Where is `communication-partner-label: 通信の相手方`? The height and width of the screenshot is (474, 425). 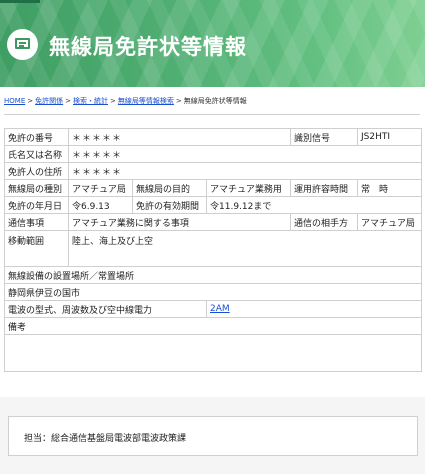 communication-partner-label: 通信の相手方 is located at coordinates (324, 222).